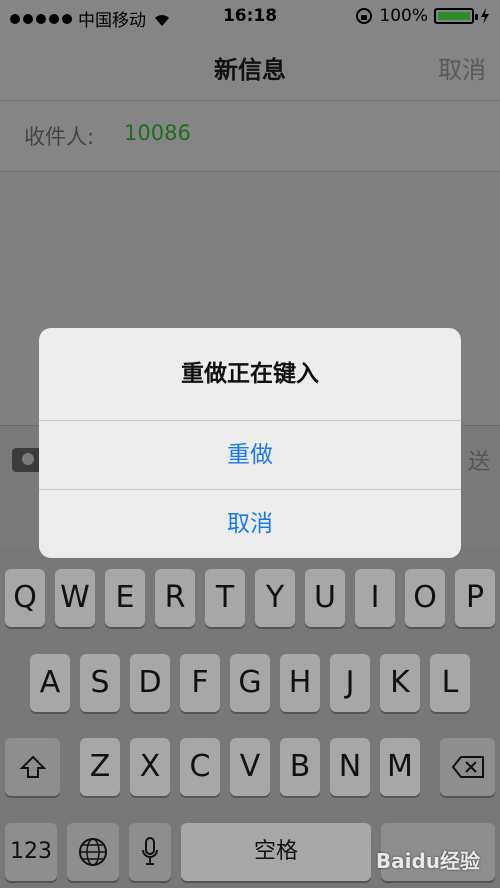 The width and height of the screenshot is (500, 888). What do you see at coordinates (350, 683) in the screenshot?
I see `key-j: J` at bounding box center [350, 683].